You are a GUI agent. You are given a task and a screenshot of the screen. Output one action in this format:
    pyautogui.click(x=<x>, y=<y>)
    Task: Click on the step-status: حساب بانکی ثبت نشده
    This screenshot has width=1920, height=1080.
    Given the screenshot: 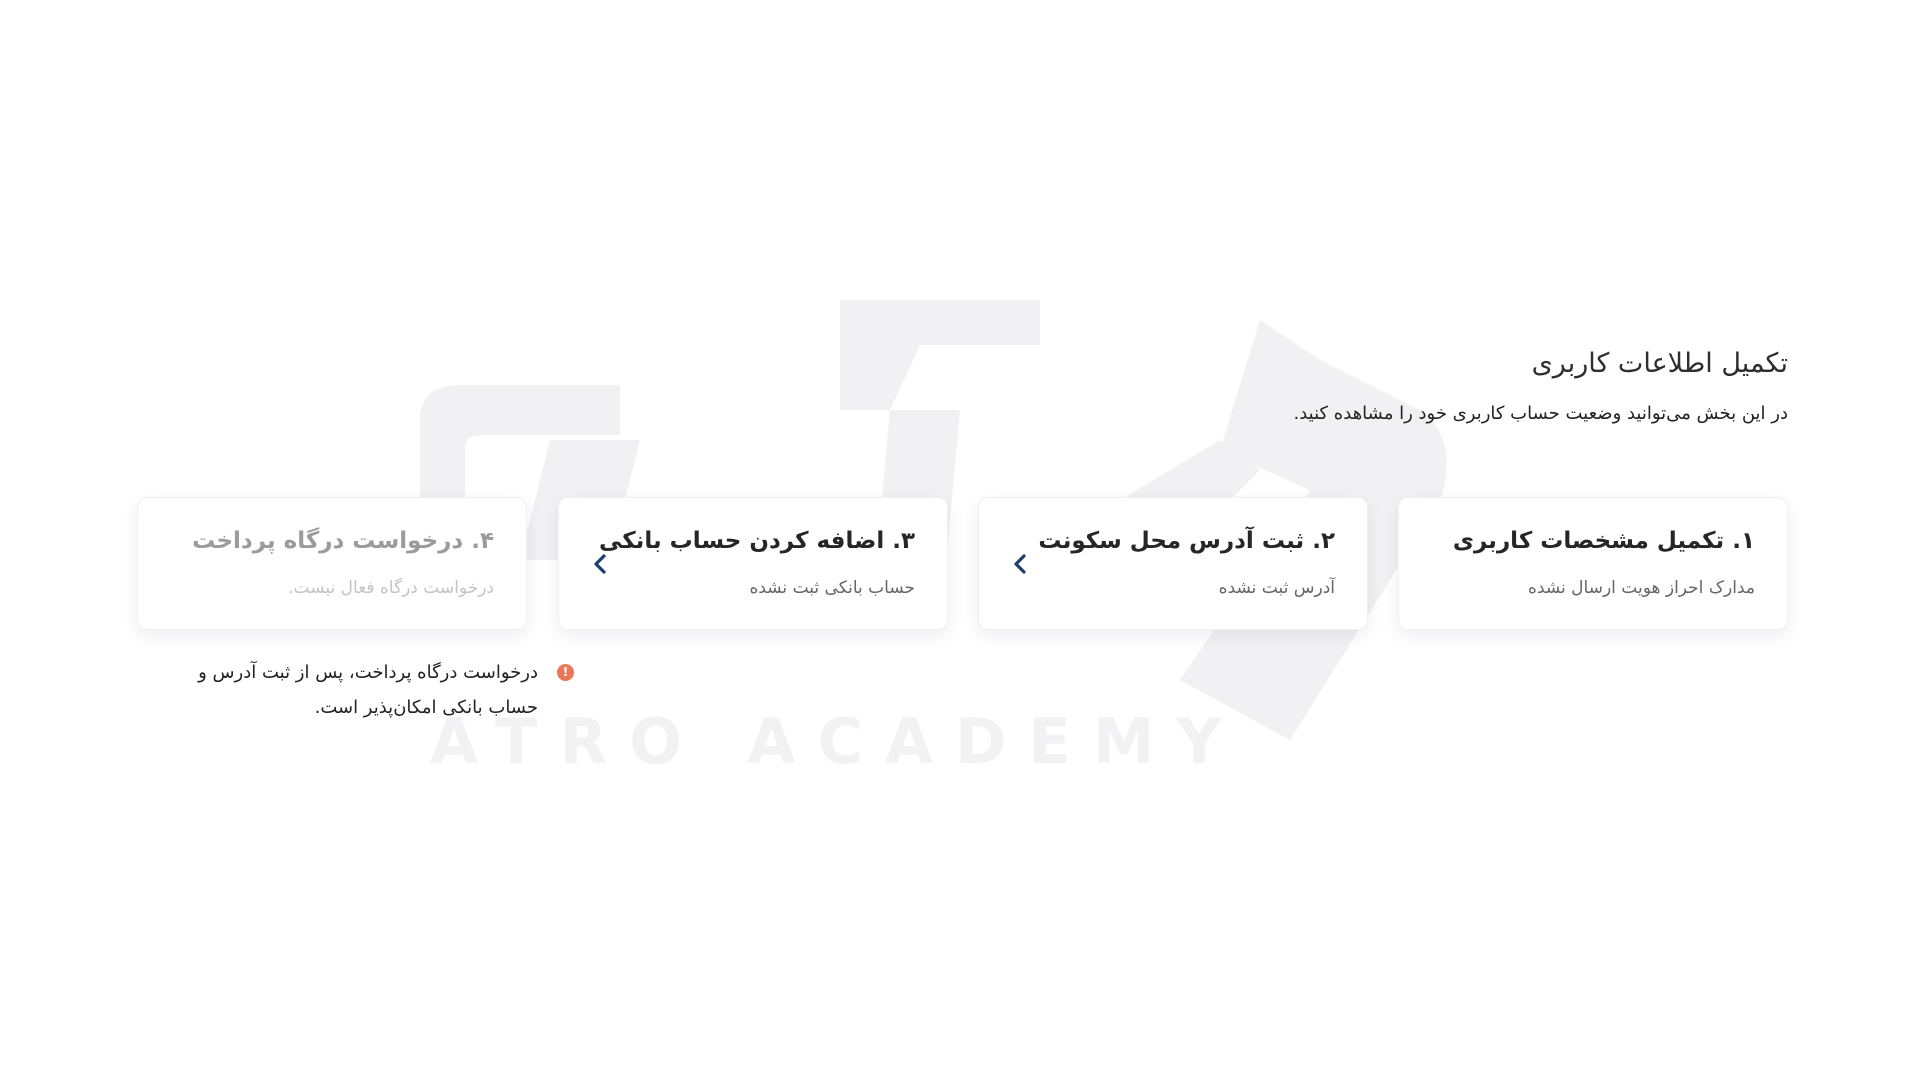 What is the action you would take?
    pyautogui.click(x=832, y=588)
    